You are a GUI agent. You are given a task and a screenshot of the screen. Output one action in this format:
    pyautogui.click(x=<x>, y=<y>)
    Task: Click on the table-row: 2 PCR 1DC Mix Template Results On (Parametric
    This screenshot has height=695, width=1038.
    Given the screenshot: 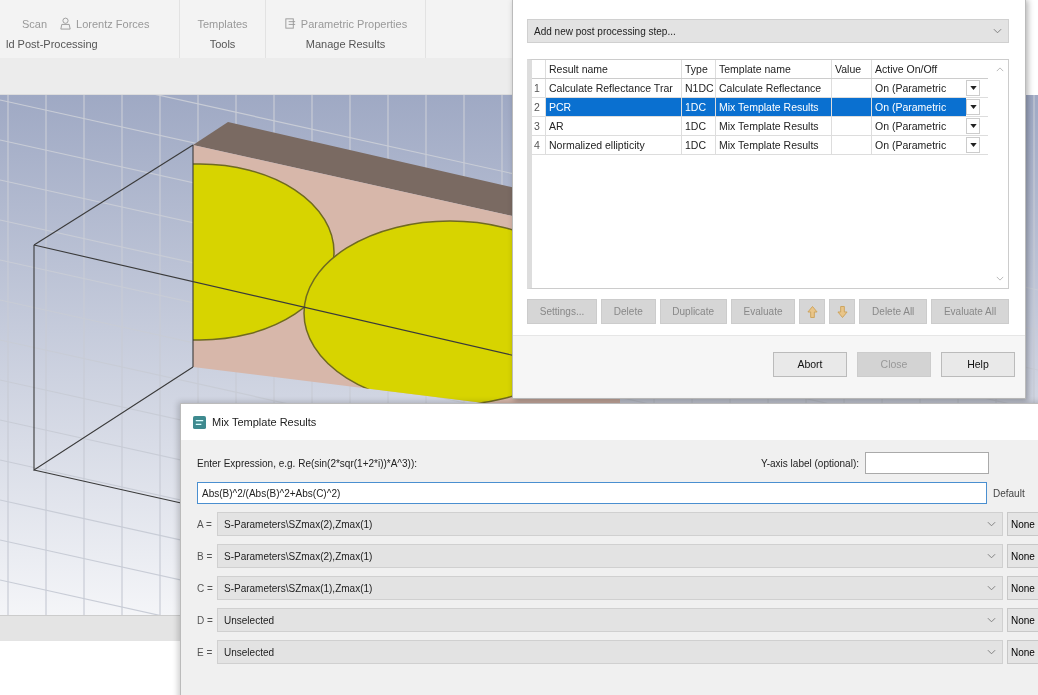 What is the action you would take?
    pyautogui.click(x=760, y=107)
    